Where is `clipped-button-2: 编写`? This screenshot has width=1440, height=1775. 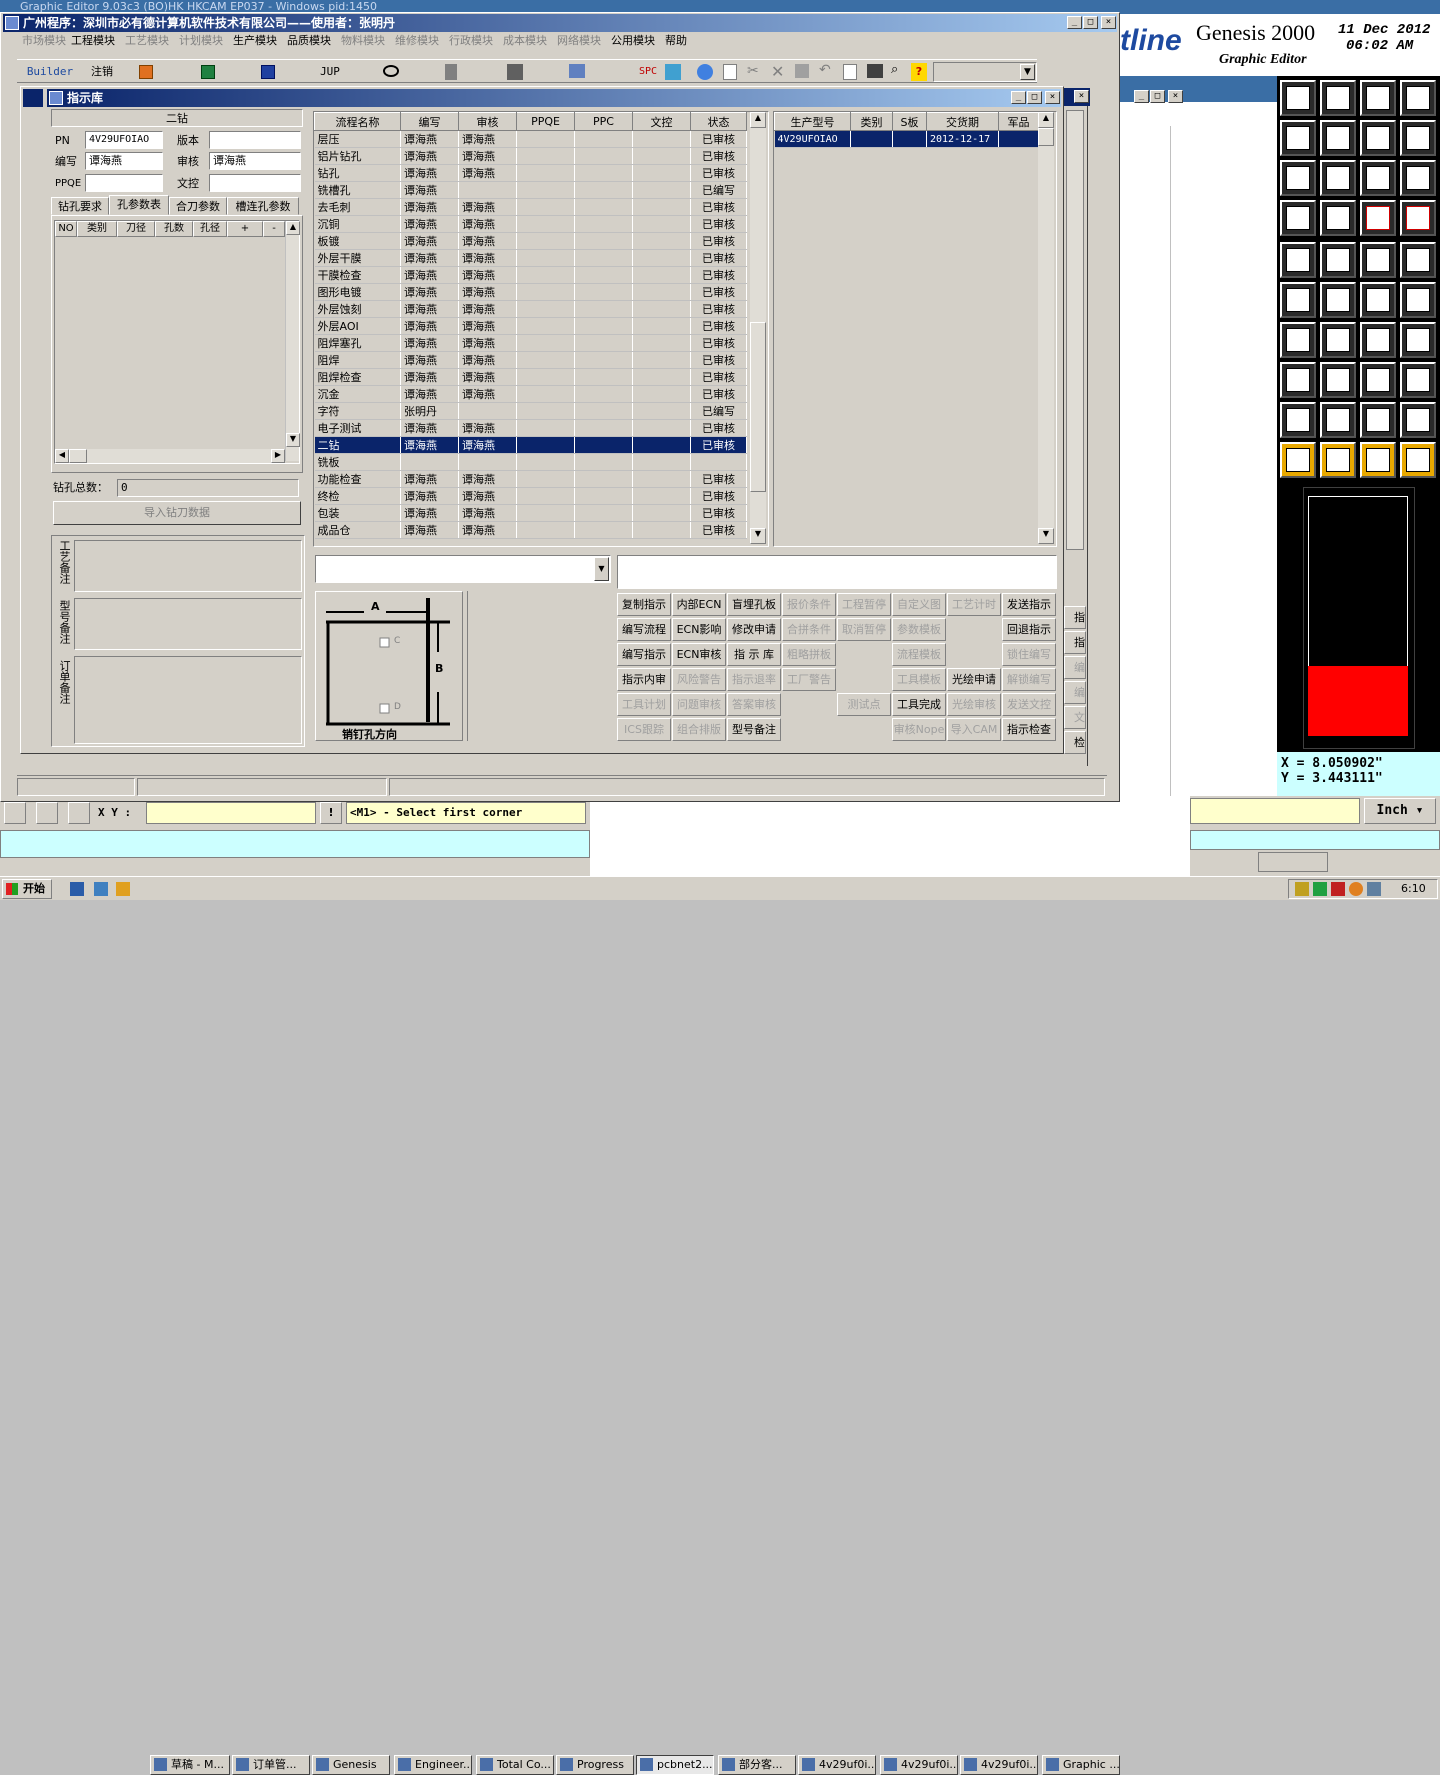 clipped-button-2: 编写 is located at coordinates (1075, 667).